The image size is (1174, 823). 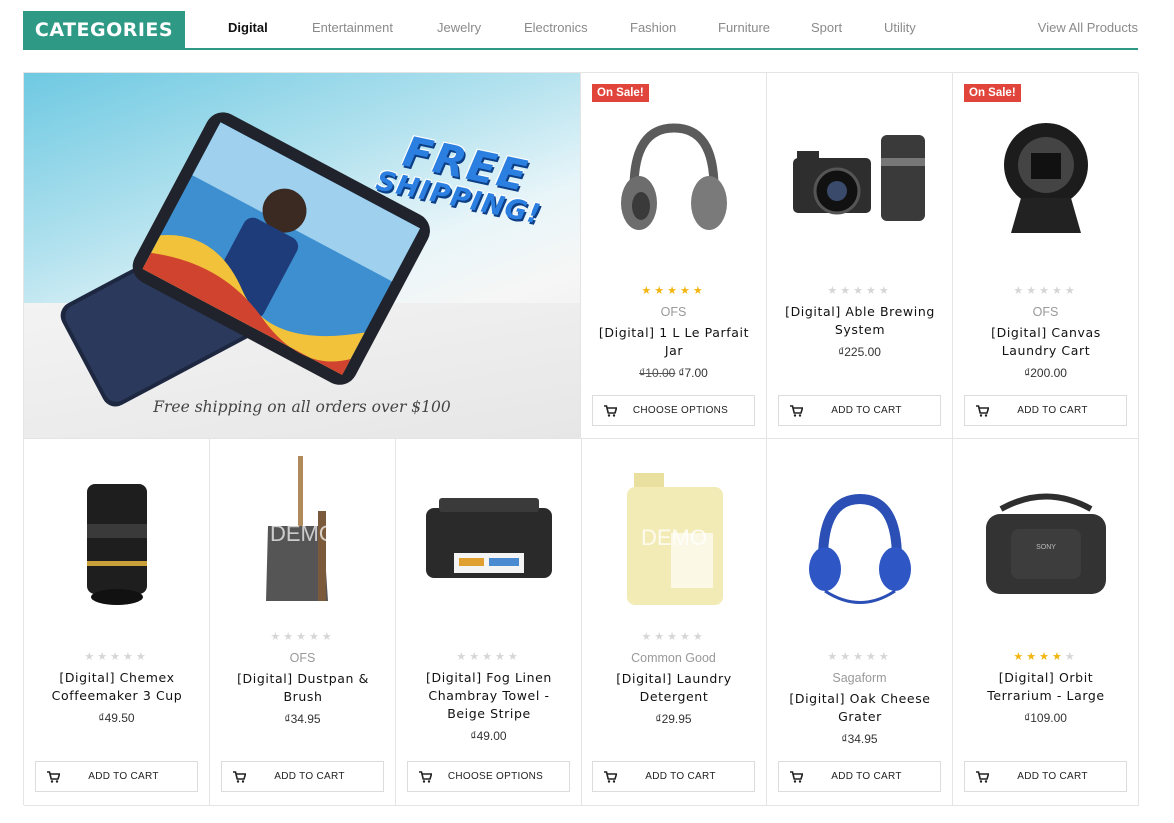 What do you see at coordinates (303, 688) in the screenshot?
I see `product-title: [Digital] Dustpan & Brush` at bounding box center [303, 688].